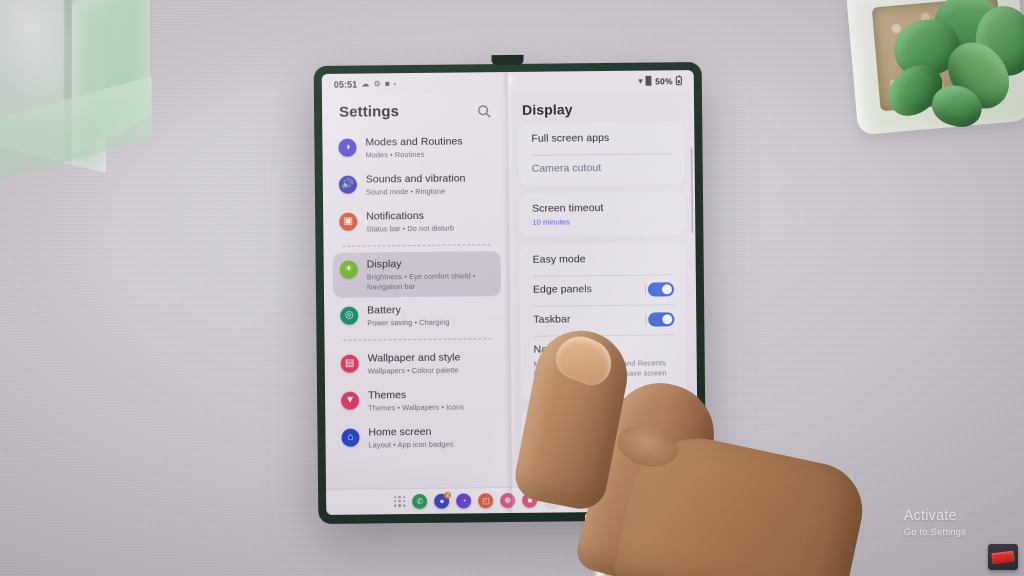 This screenshot has width=1024, height=576. I want to click on recording-indicator-bar, so click(1003, 557).